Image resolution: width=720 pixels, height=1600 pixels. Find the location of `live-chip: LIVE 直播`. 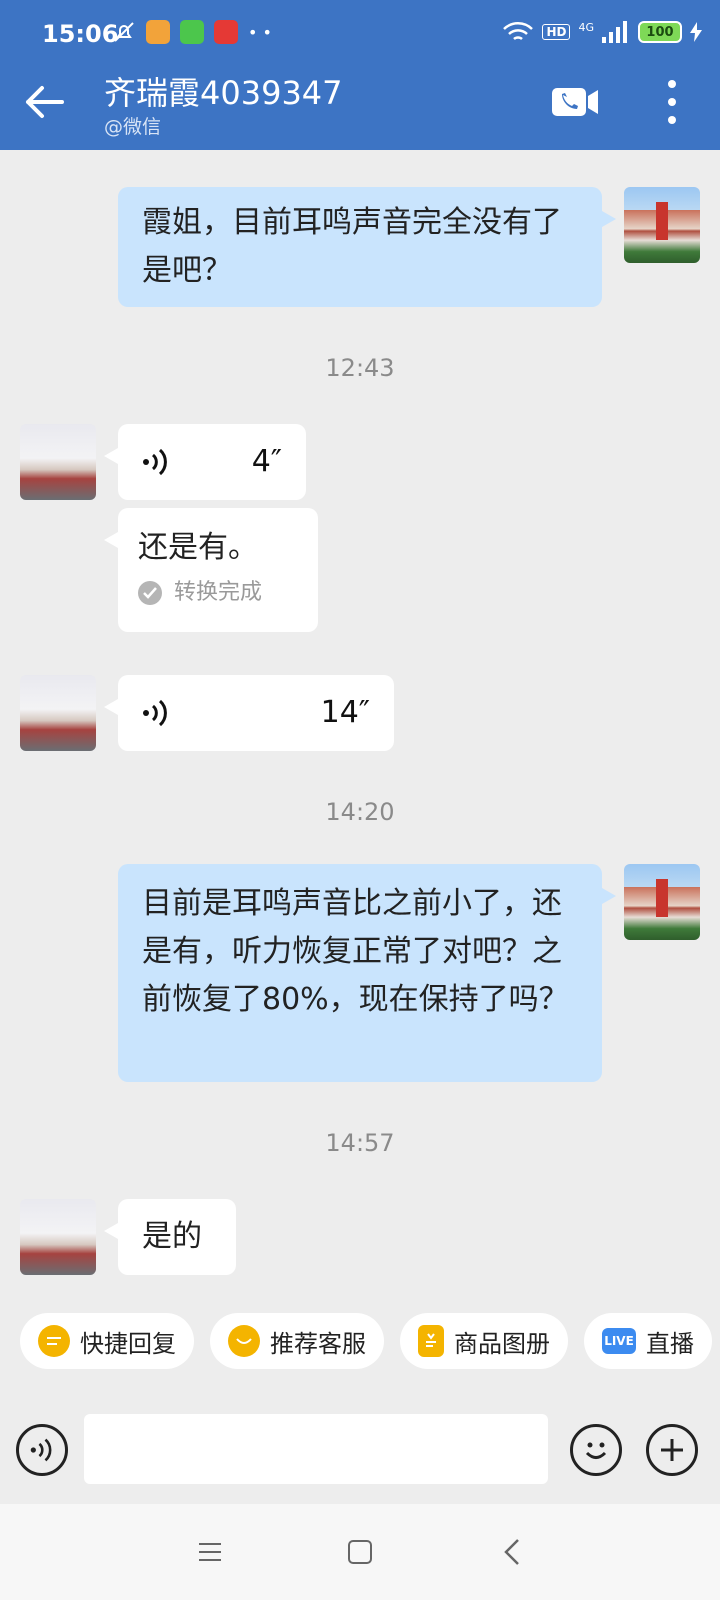

live-chip: LIVE 直播 is located at coordinates (648, 1341).